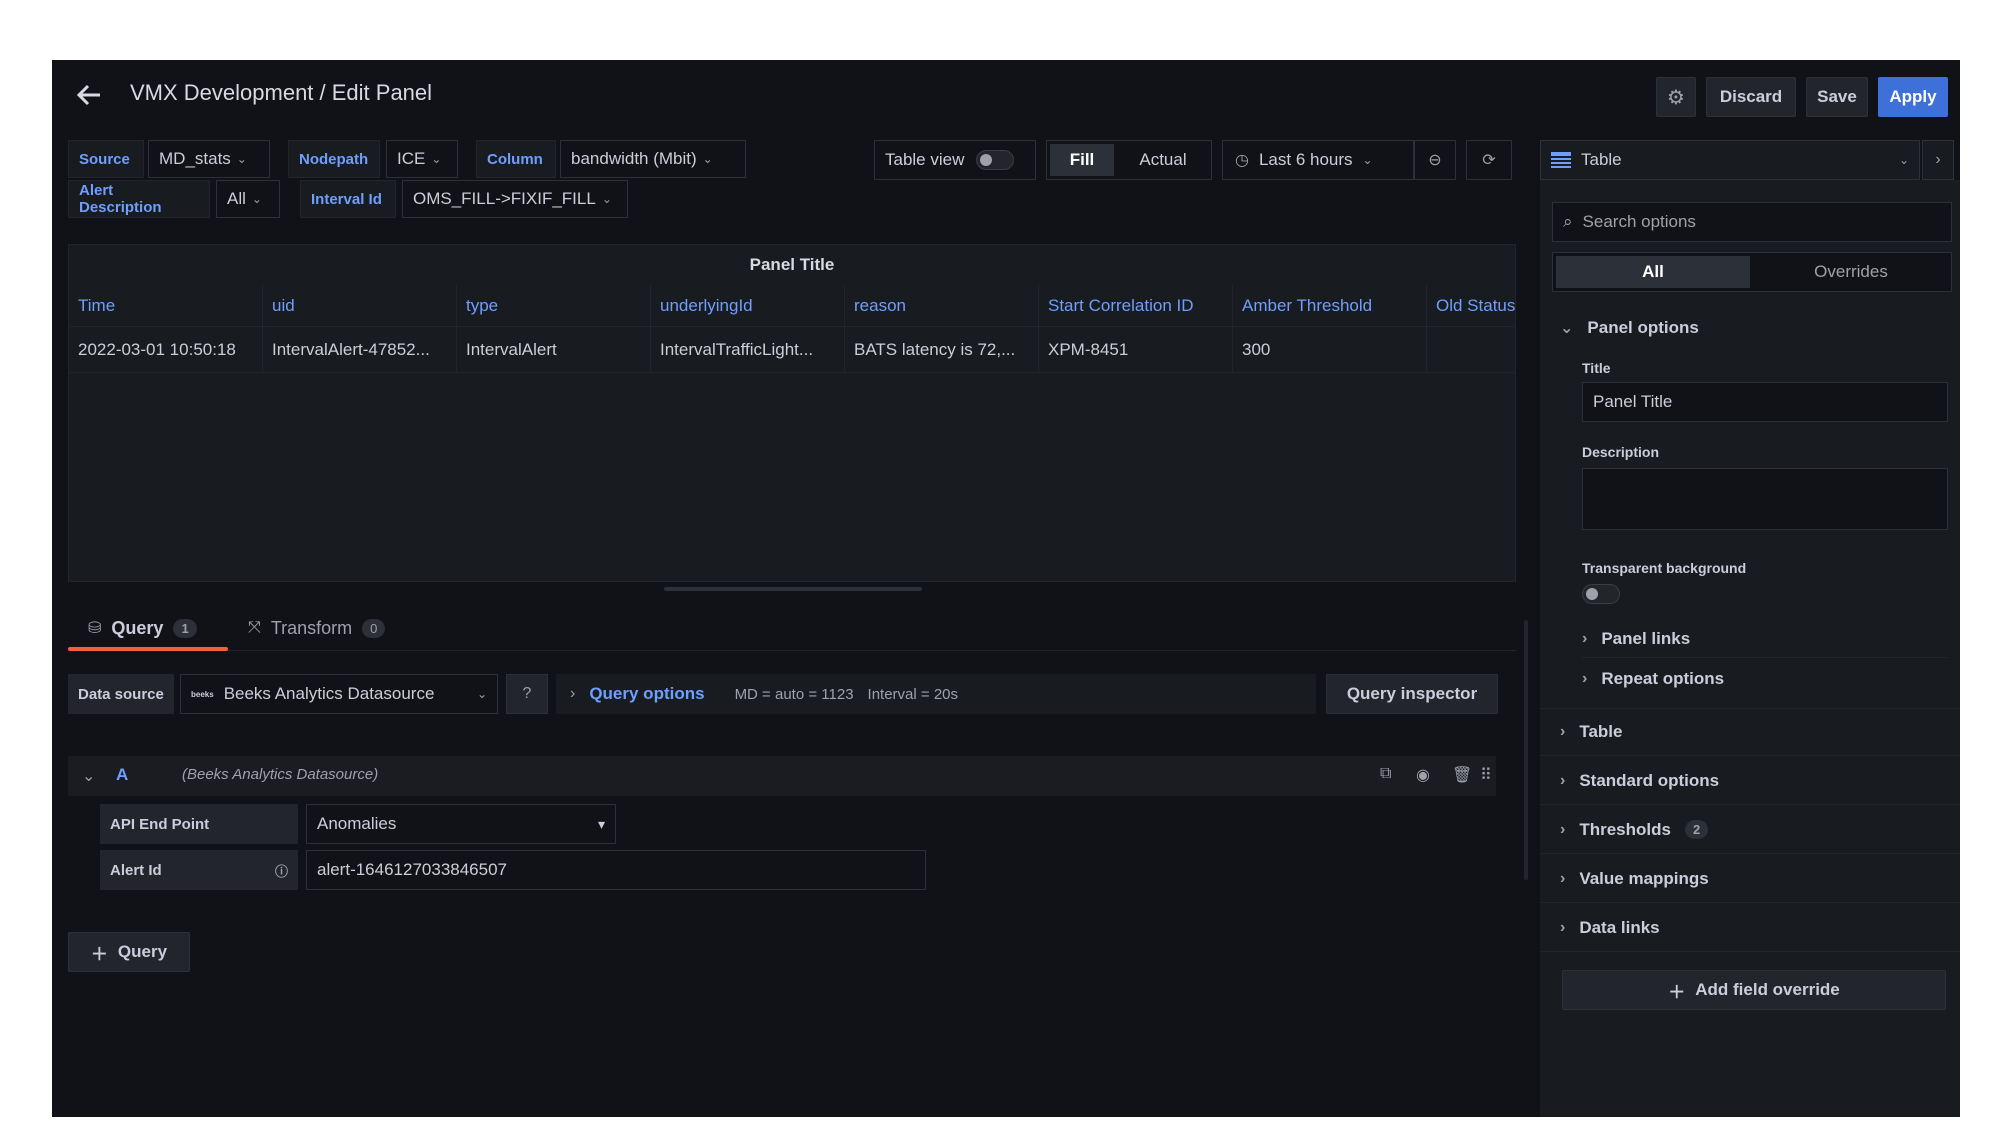 This screenshot has height=1148, width=2000. I want to click on datasource-label: Data source, so click(121, 694).